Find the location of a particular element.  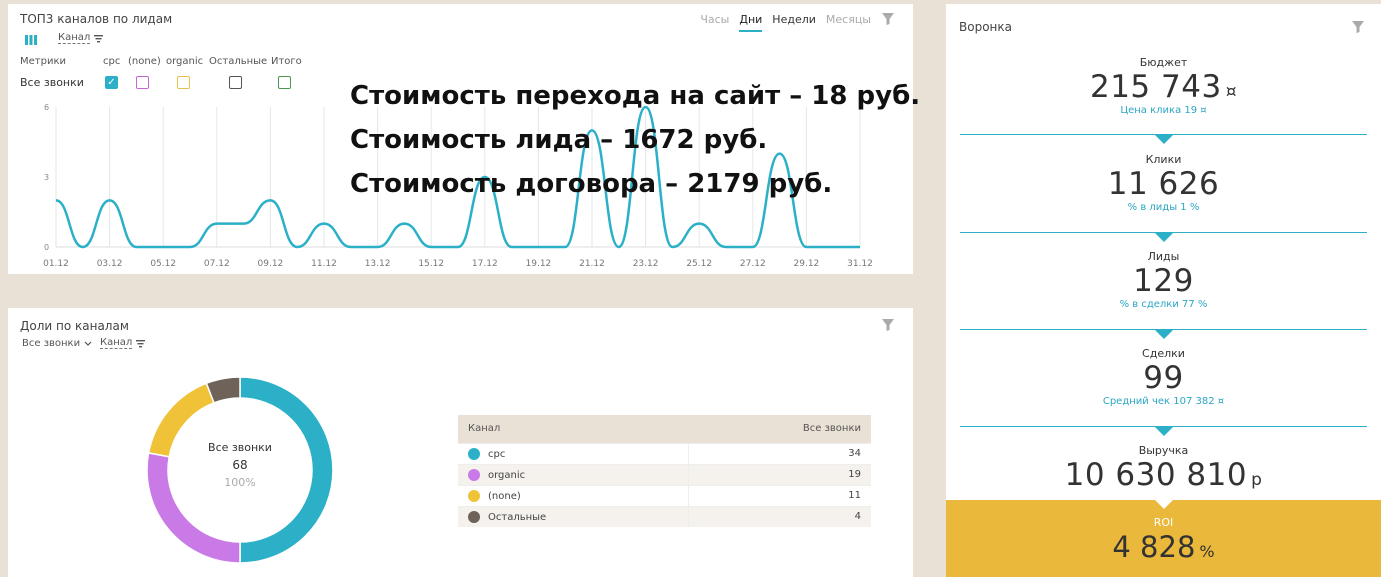

x-tick-label: 05.12 is located at coordinates (163, 264).